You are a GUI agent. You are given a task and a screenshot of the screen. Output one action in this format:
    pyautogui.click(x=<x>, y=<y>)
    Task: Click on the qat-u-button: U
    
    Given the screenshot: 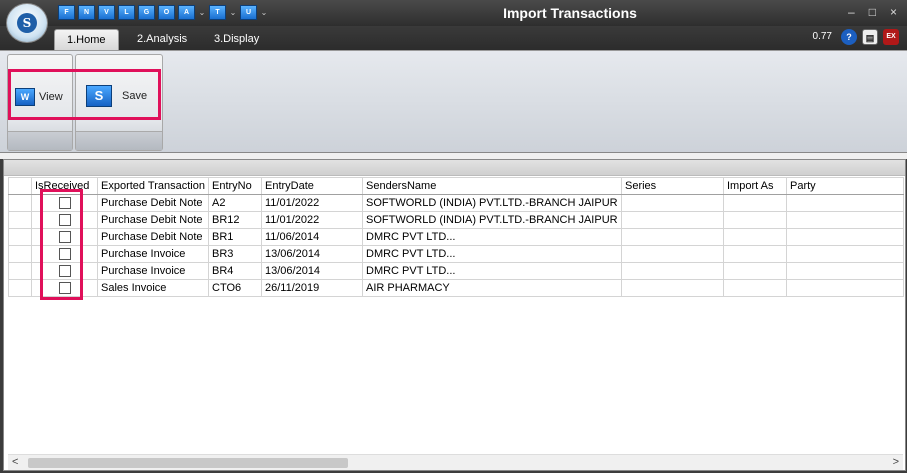 What is the action you would take?
    pyautogui.click(x=248, y=12)
    